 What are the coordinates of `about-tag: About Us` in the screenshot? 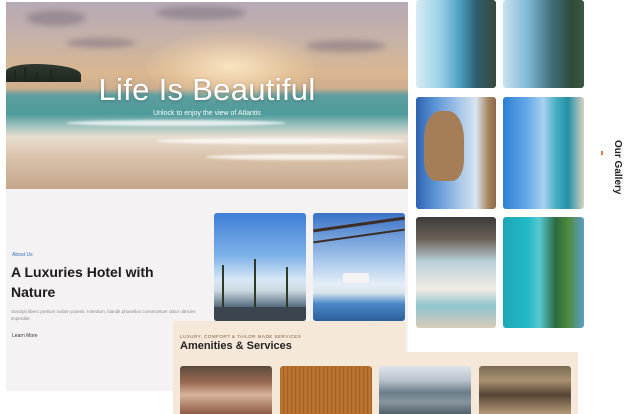 It's located at (22, 255).